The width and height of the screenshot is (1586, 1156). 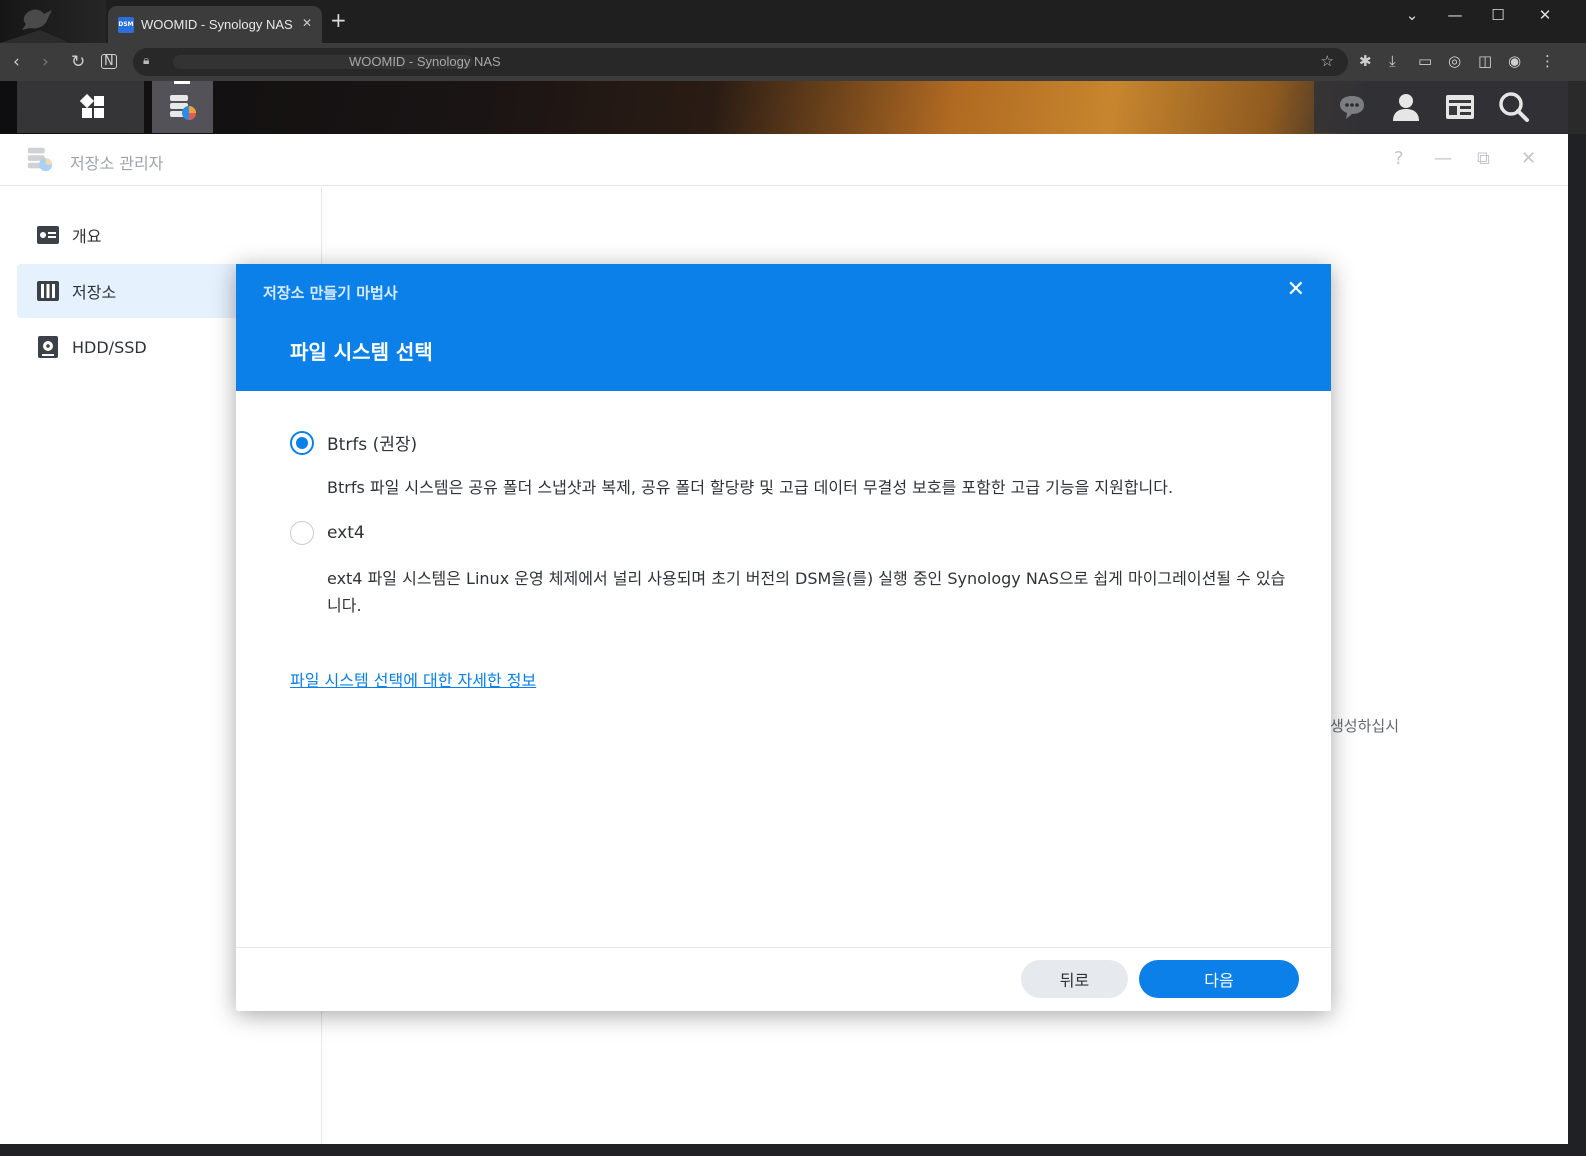 What do you see at coordinates (330, 293) in the screenshot?
I see `wizard-title: 저장소 만들기 마법사` at bounding box center [330, 293].